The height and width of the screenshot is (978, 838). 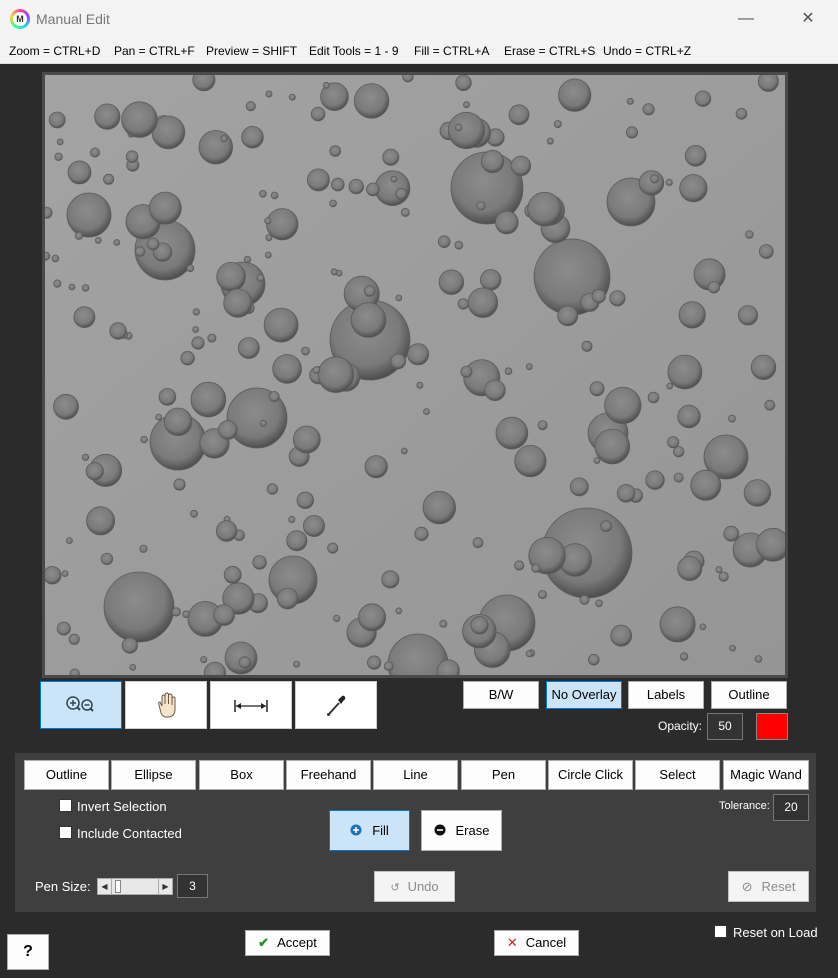 What do you see at coordinates (165, 886) in the screenshot?
I see `slider-right-arrow-icon: ▶` at bounding box center [165, 886].